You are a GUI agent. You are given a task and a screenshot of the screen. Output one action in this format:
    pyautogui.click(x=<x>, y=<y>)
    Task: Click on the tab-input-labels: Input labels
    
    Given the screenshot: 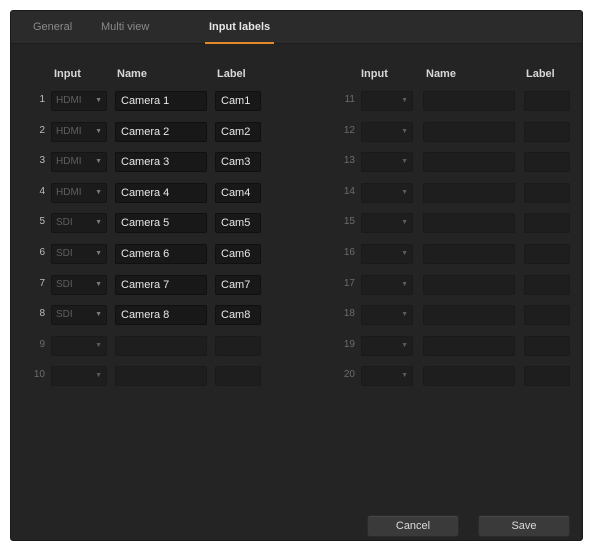 What is the action you would take?
    pyautogui.click(x=239, y=27)
    